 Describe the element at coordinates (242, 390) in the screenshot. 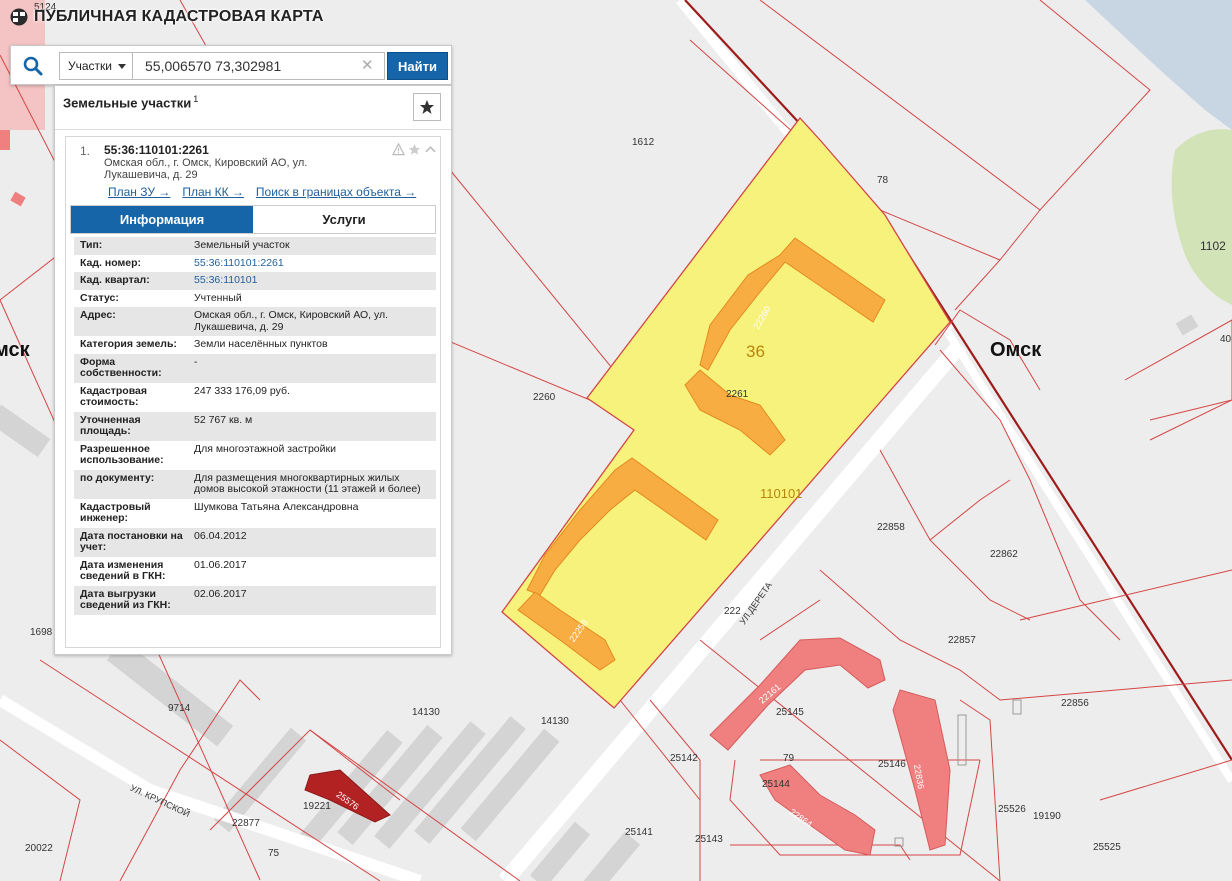

I see `info-value: 247 333 176,09 руб.` at that location.